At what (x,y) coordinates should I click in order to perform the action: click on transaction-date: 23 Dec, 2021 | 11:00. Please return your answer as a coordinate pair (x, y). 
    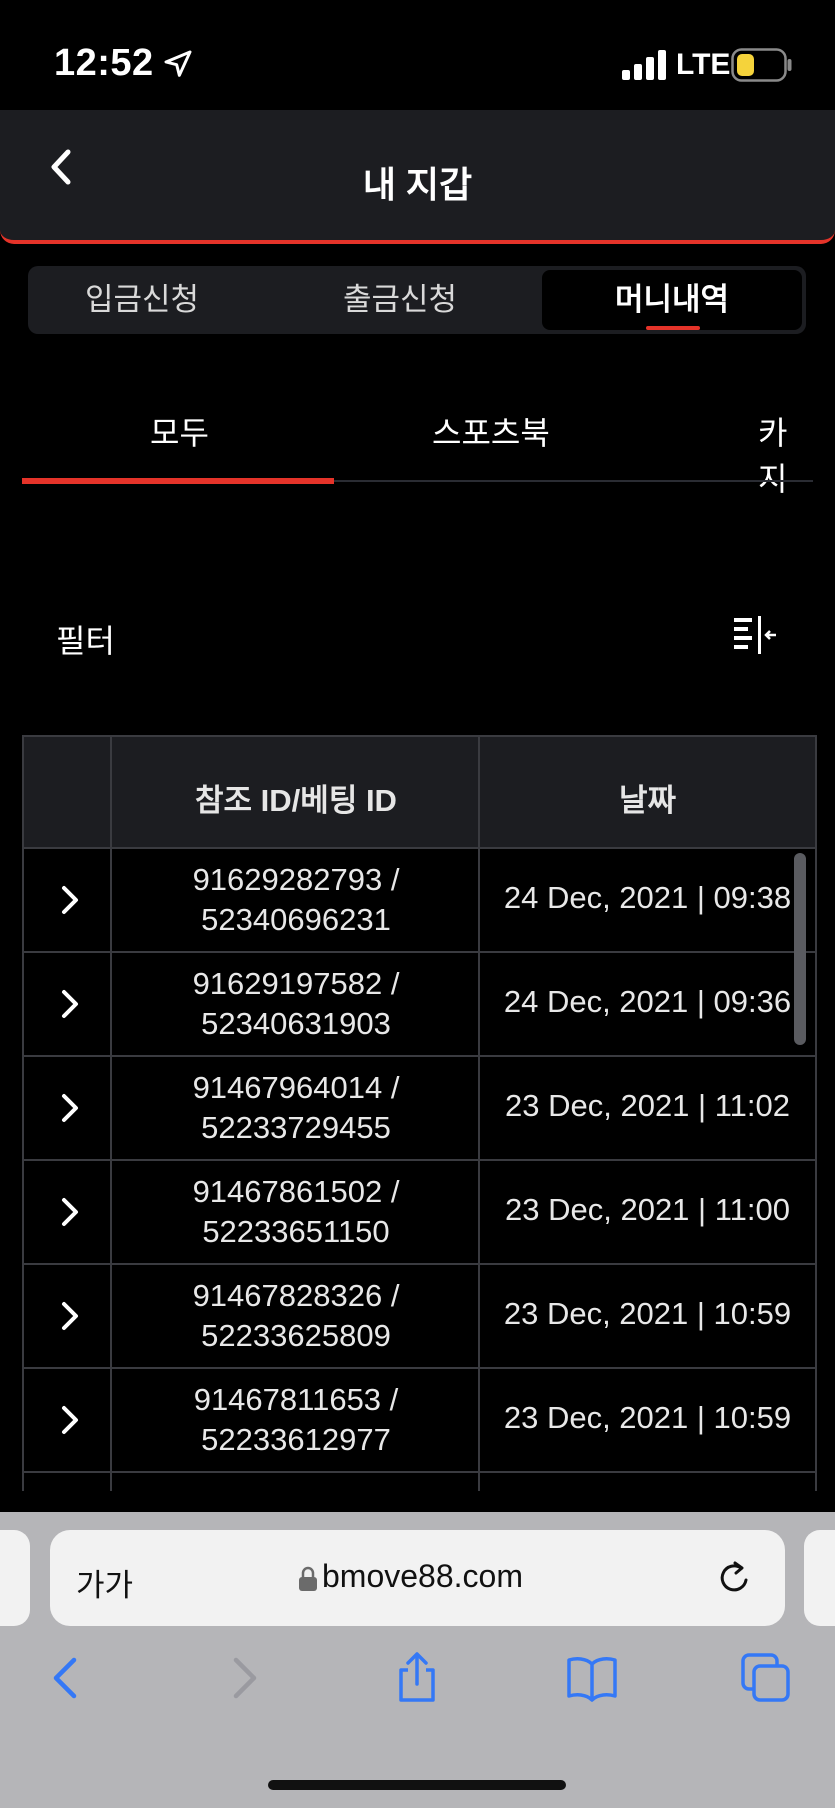
    Looking at the image, I should click on (647, 1209).